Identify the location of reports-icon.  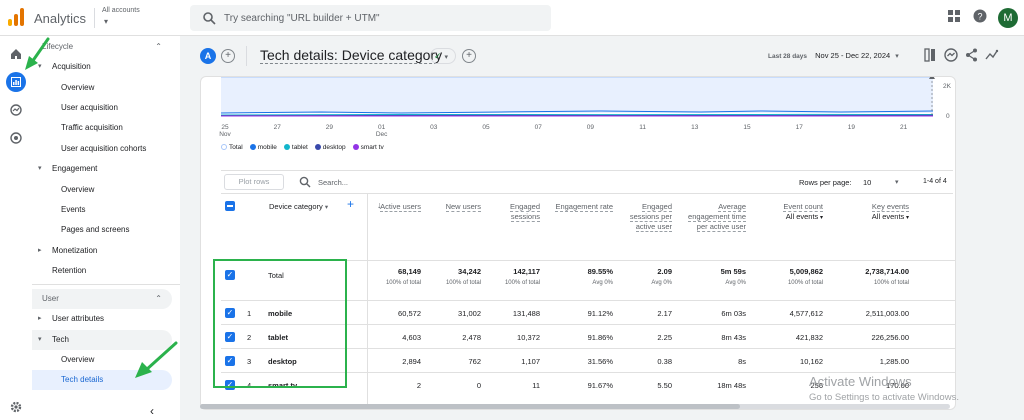
(16, 82).